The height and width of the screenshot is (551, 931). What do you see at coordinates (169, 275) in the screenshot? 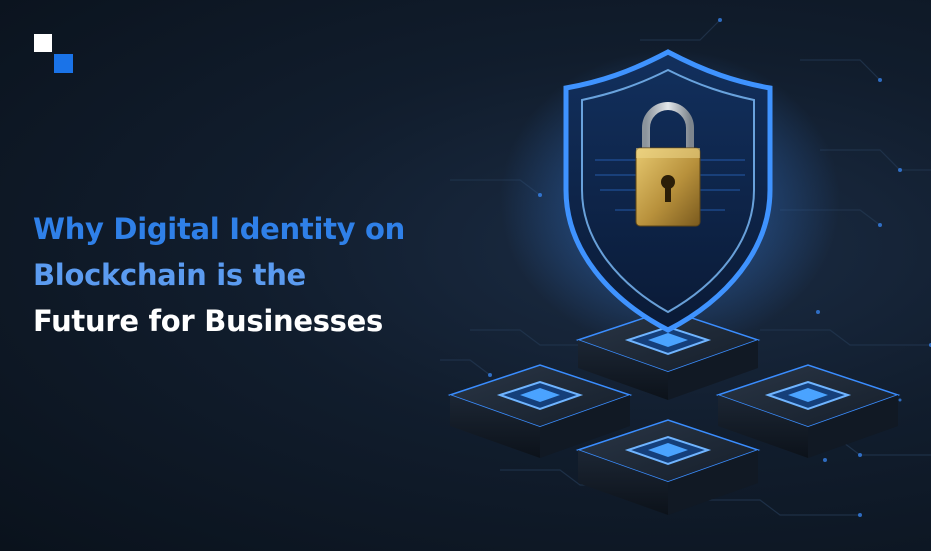
I see `headline-line-2: Blockchain is the` at bounding box center [169, 275].